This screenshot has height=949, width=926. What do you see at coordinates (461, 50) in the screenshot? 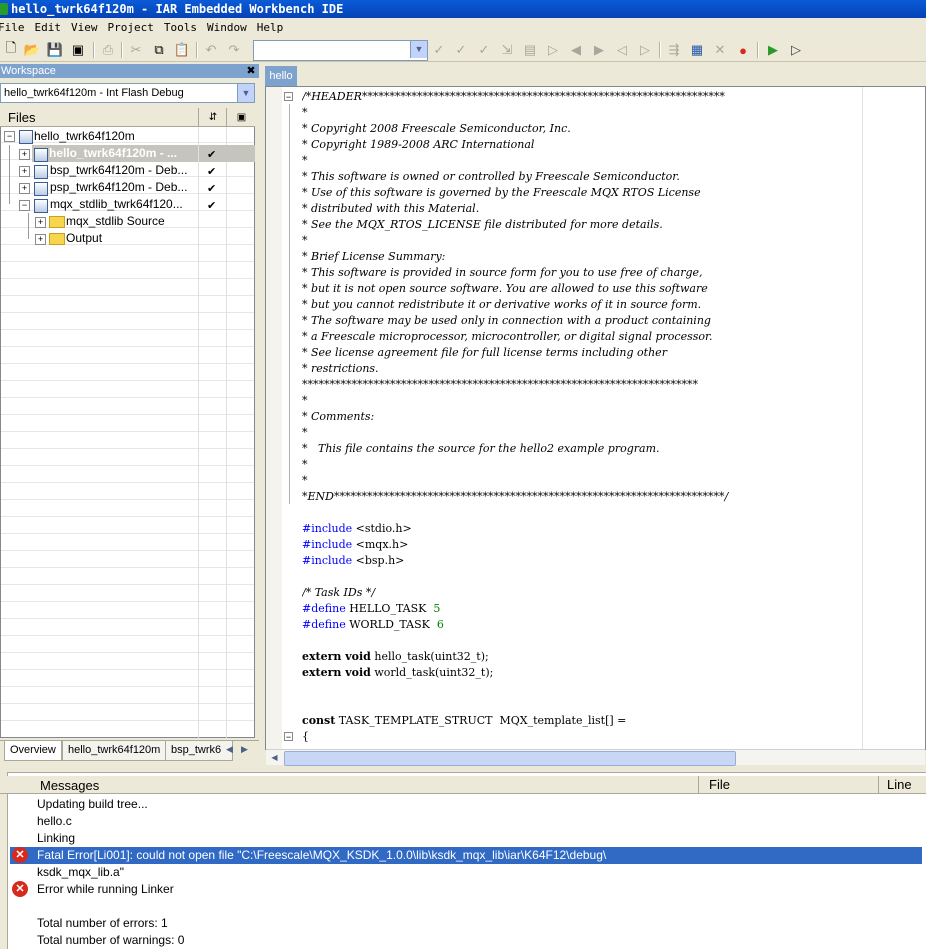
I see `find-next-icon: ✓` at bounding box center [461, 50].